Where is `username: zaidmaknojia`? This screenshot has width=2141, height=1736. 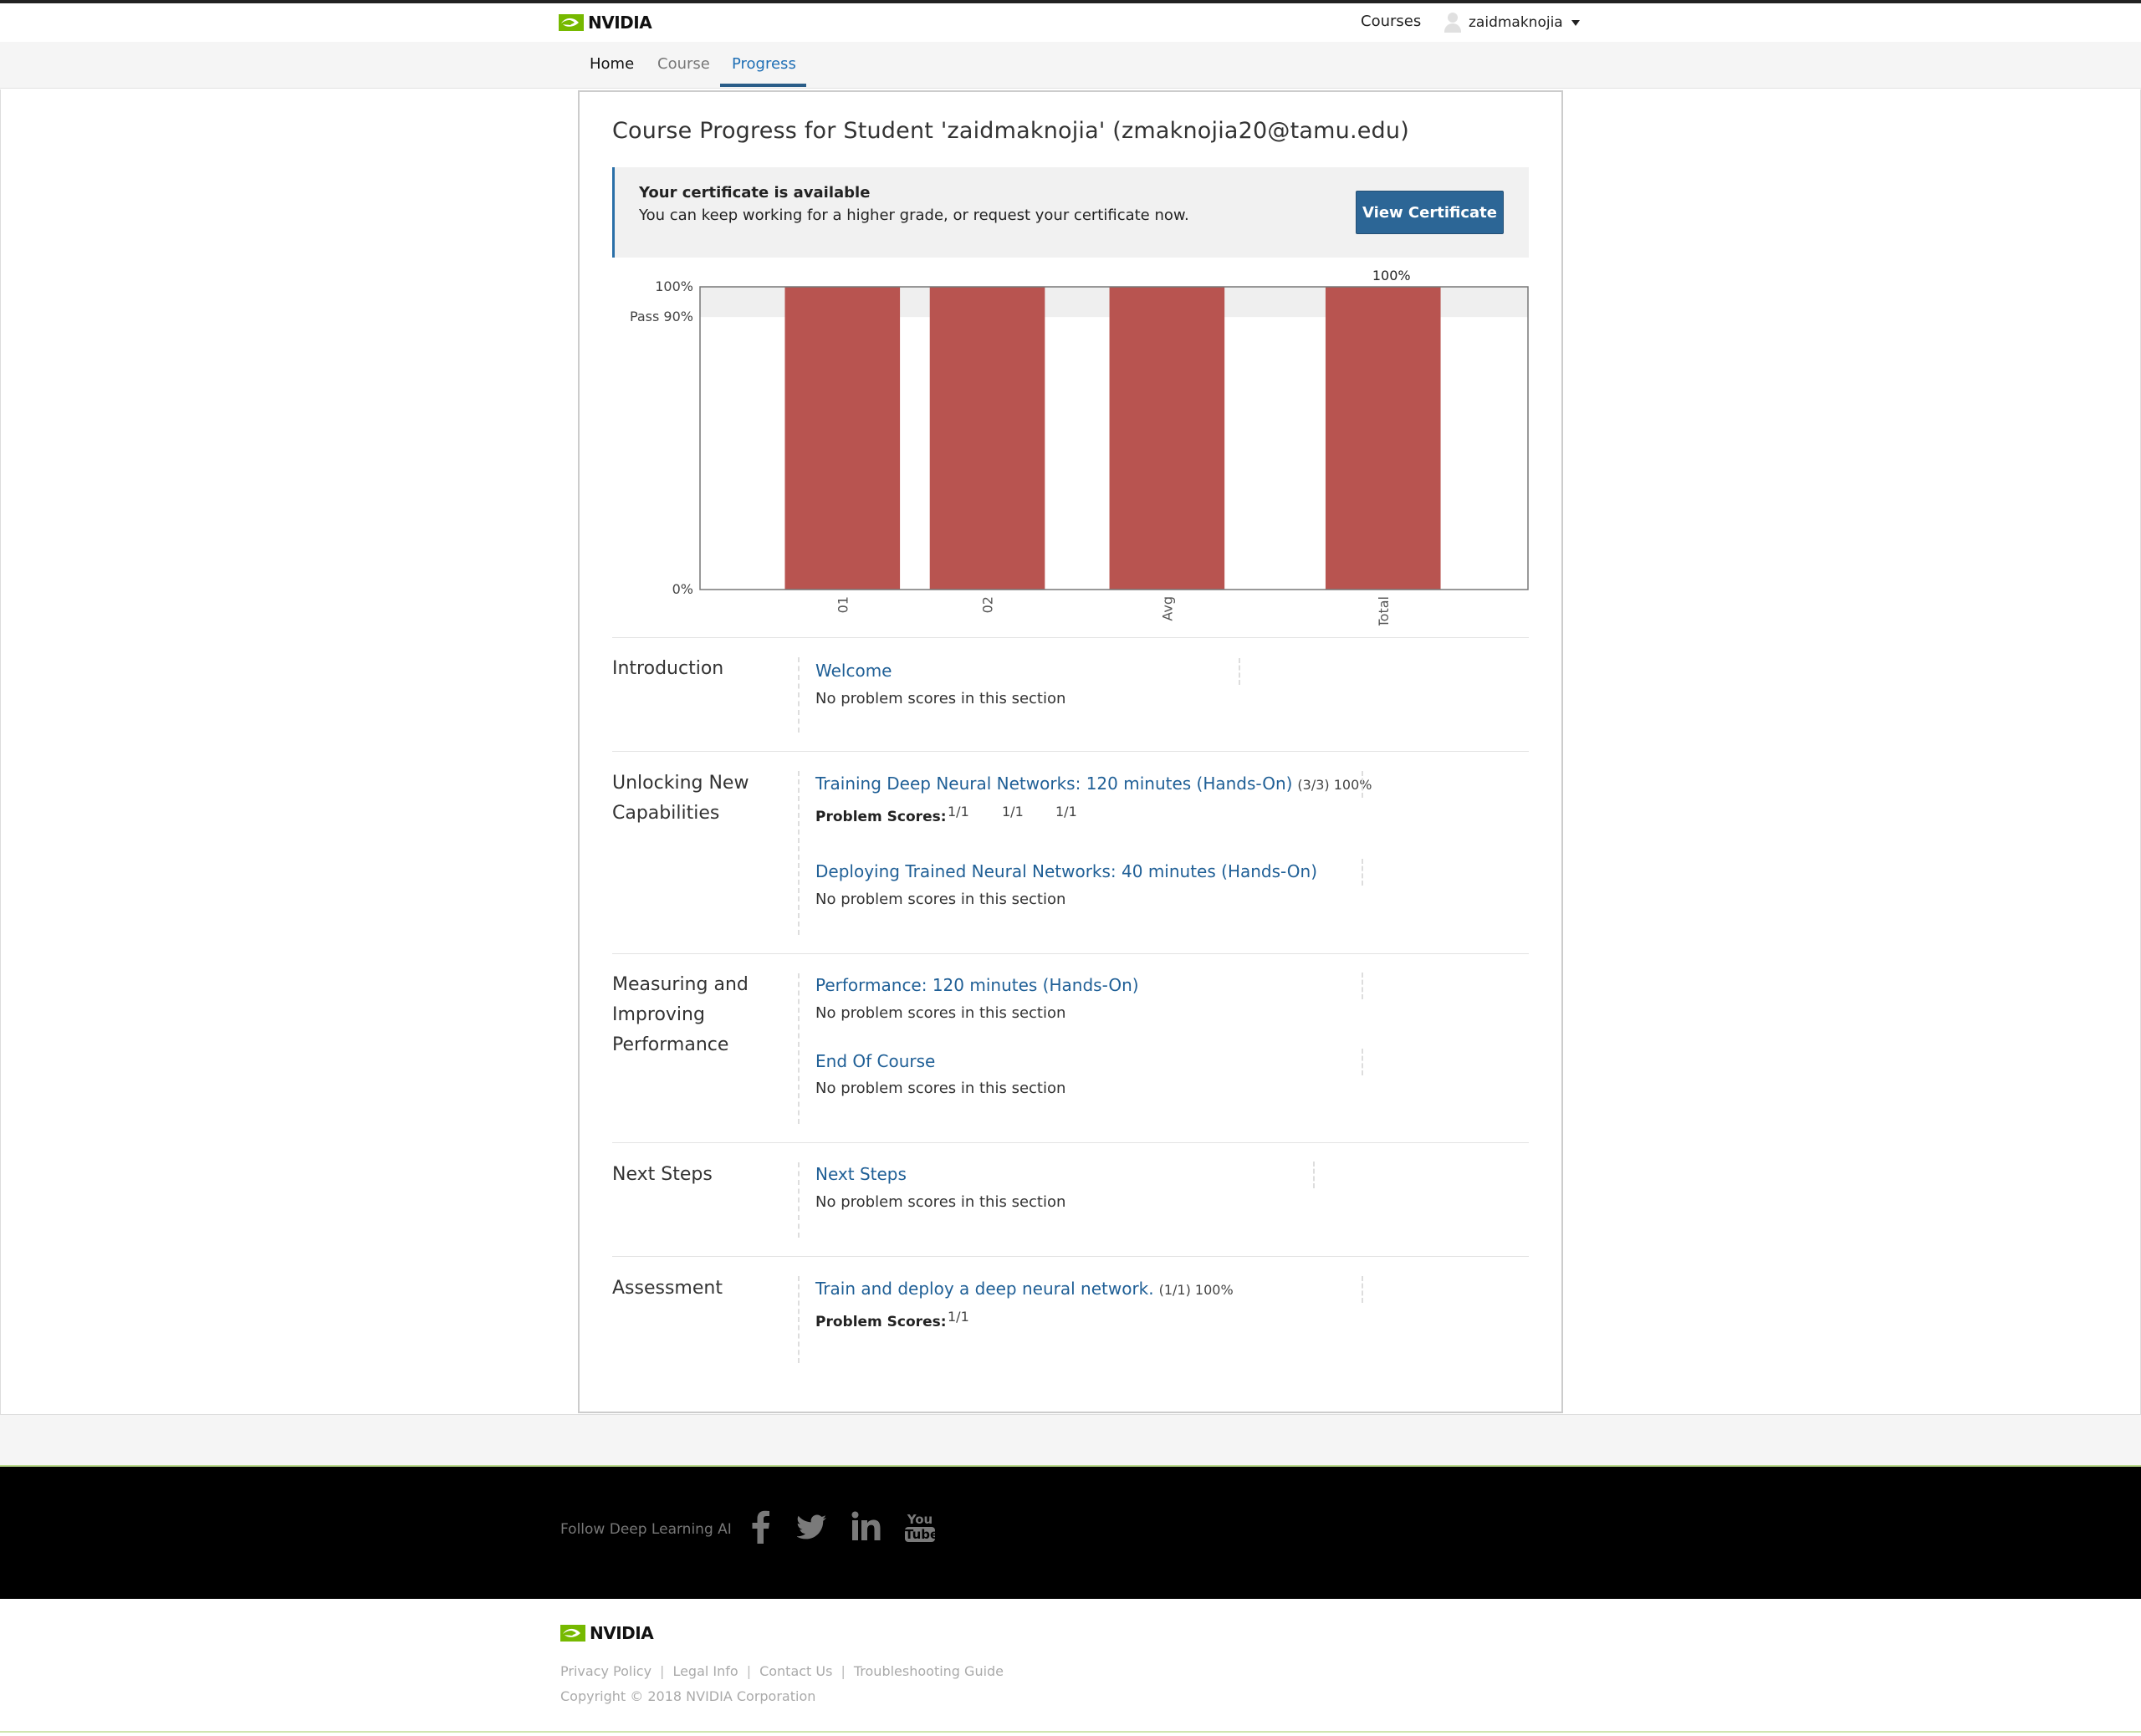 username: zaidmaknojia is located at coordinates (1516, 22).